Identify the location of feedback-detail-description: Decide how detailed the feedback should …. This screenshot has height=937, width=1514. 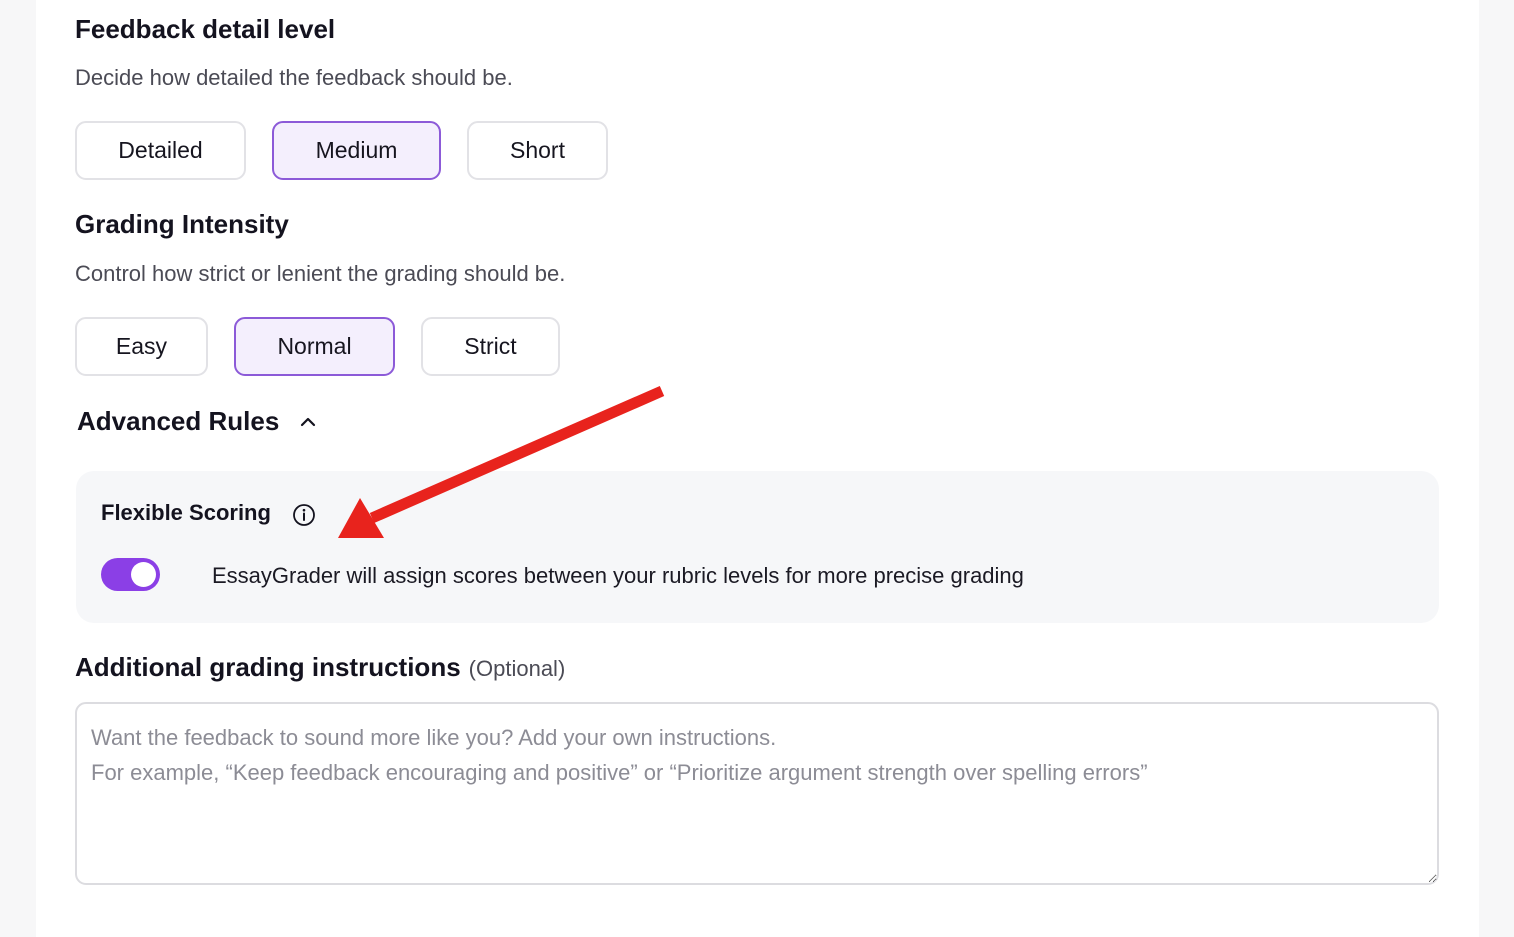
(294, 77).